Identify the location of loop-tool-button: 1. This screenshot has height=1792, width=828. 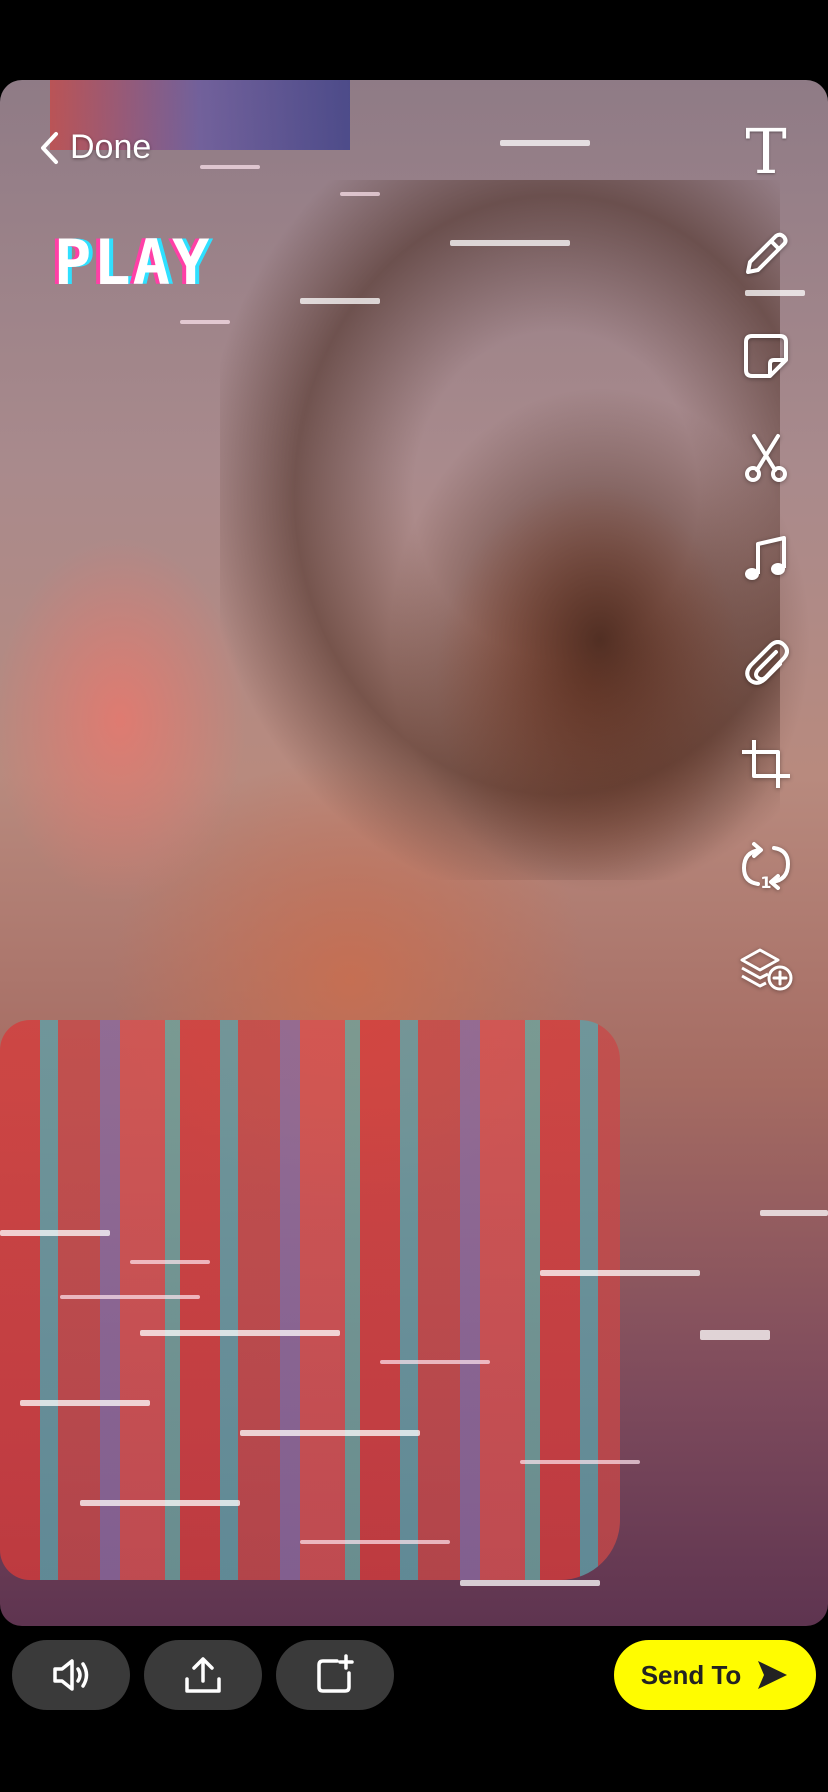
(766, 866).